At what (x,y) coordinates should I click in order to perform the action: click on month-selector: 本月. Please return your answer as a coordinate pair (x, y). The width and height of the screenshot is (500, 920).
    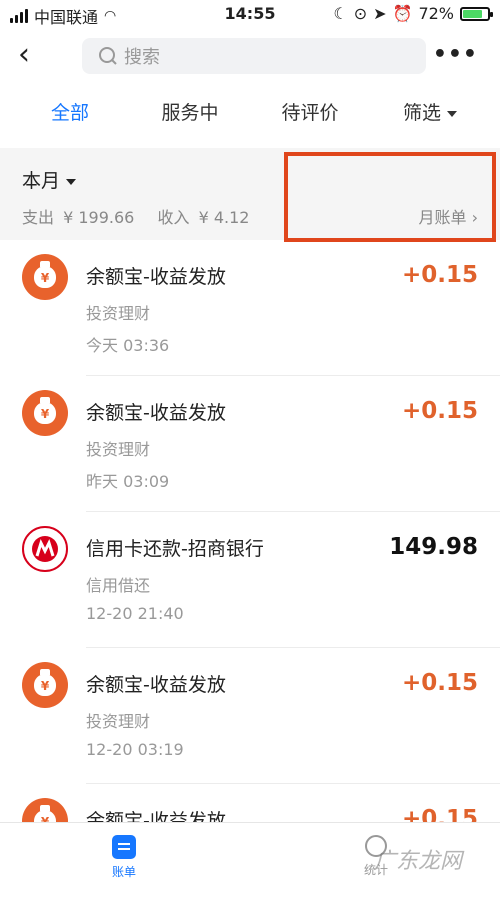
    Looking at the image, I should click on (49, 179).